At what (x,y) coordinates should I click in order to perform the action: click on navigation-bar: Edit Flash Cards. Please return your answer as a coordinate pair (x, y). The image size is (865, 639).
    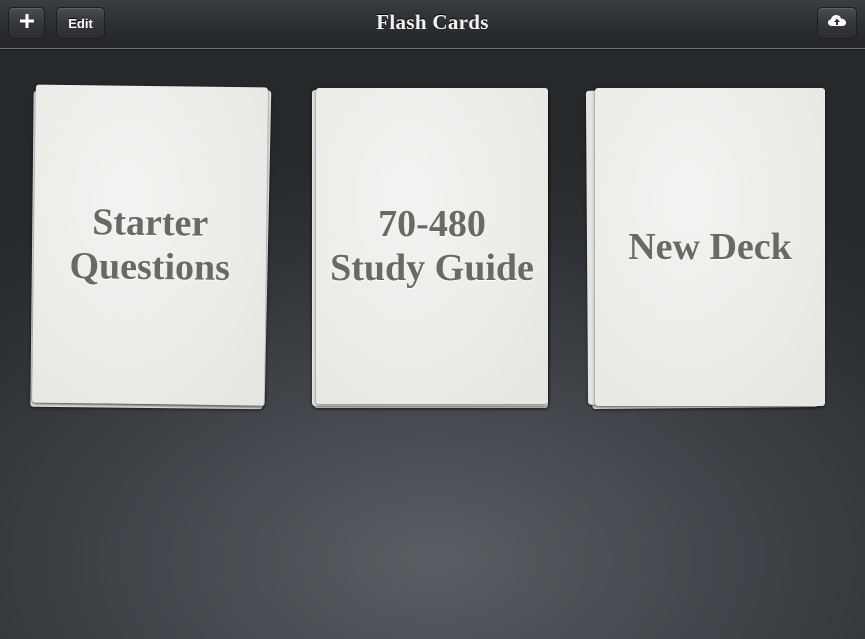
    Looking at the image, I should click on (432, 24).